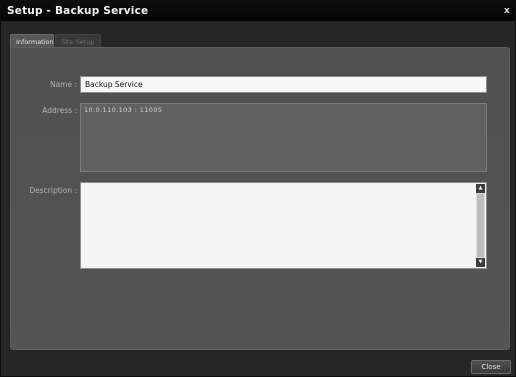 This screenshot has height=377, width=516. I want to click on scrollbar-track, so click(480, 225).